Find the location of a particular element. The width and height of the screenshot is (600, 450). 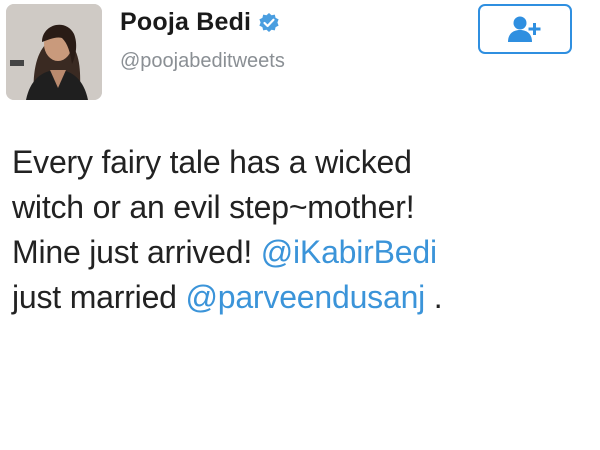

tweet-line-1: Every fairy tale has a wicked is located at coordinates (212, 162).